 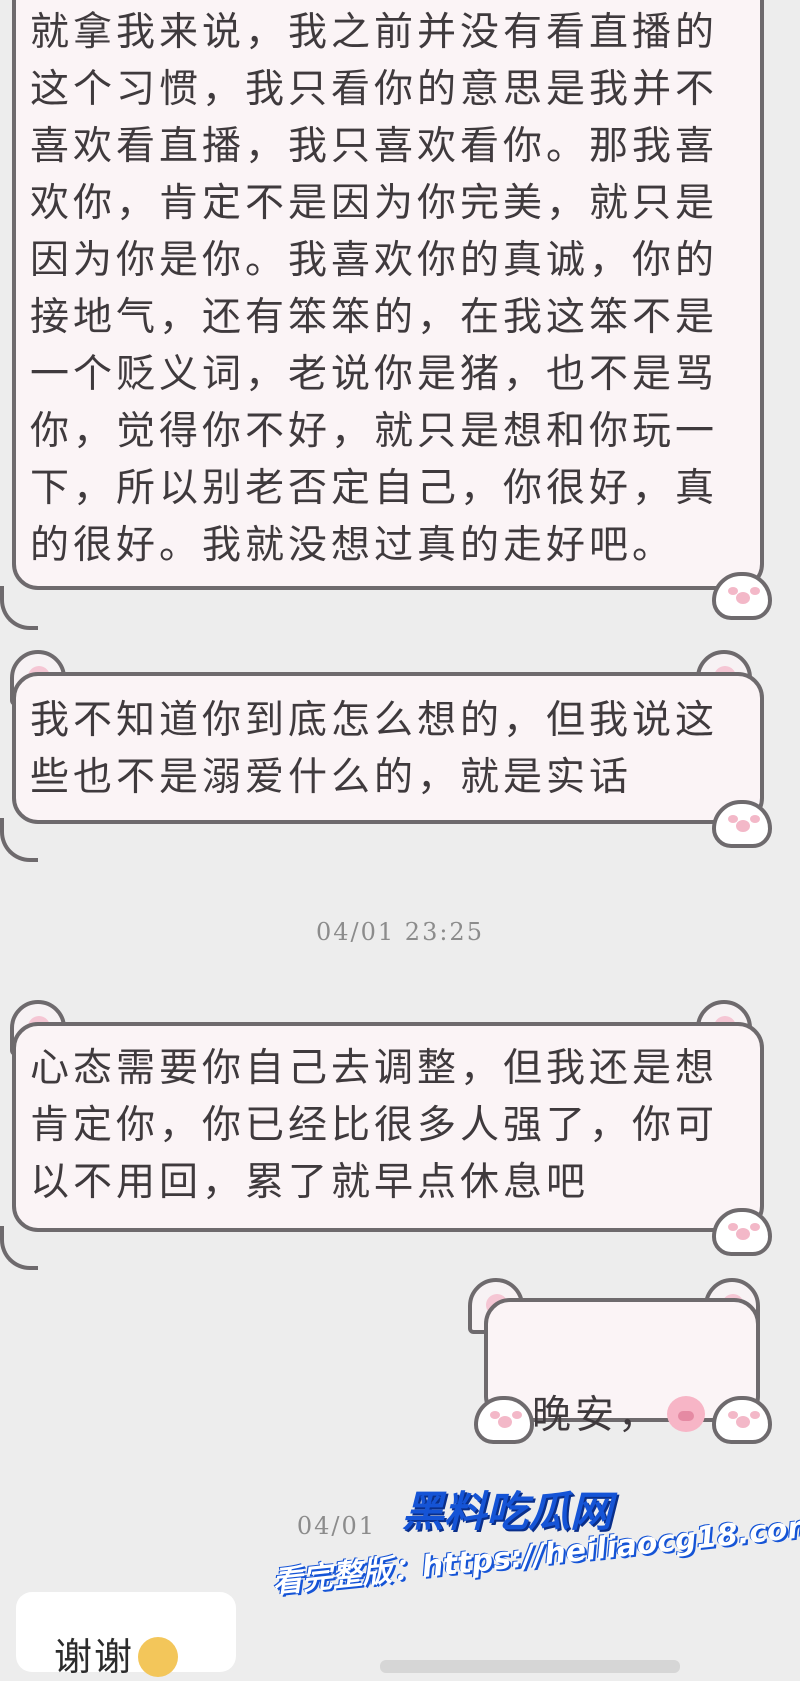 What do you see at coordinates (374, 749) in the screenshot?
I see `message-text-2: 我不知道你到底怎么想的，但我说这 些也不是溺爱什么的，就是实话` at bounding box center [374, 749].